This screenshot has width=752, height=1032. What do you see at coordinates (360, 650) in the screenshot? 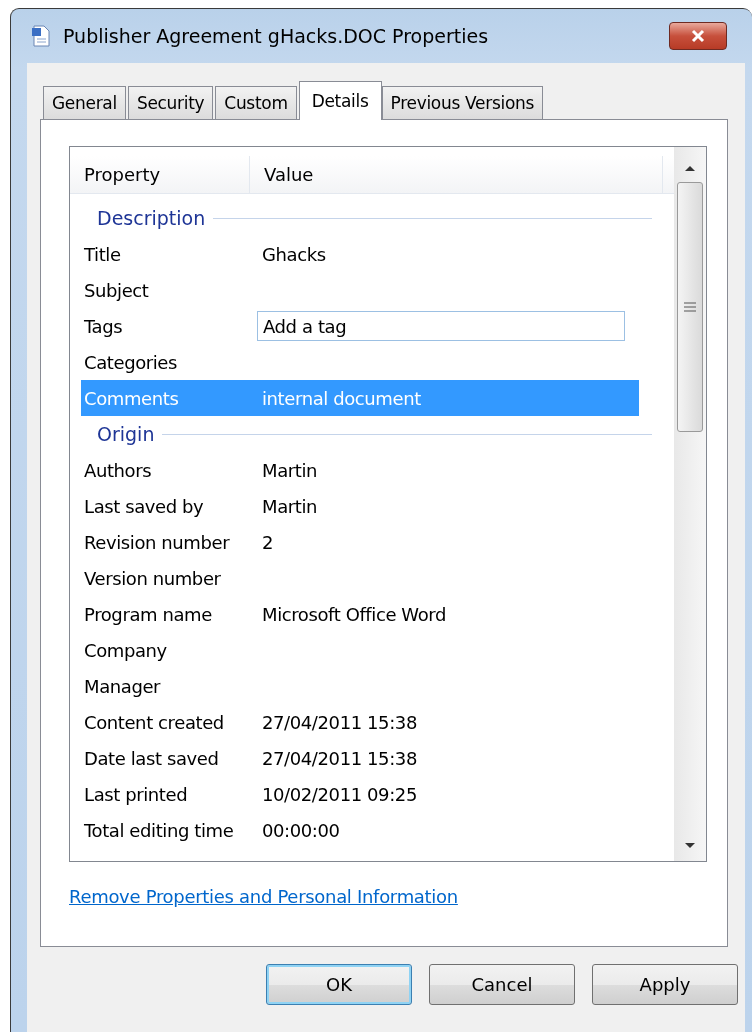
I see `property-row: Company` at bounding box center [360, 650].